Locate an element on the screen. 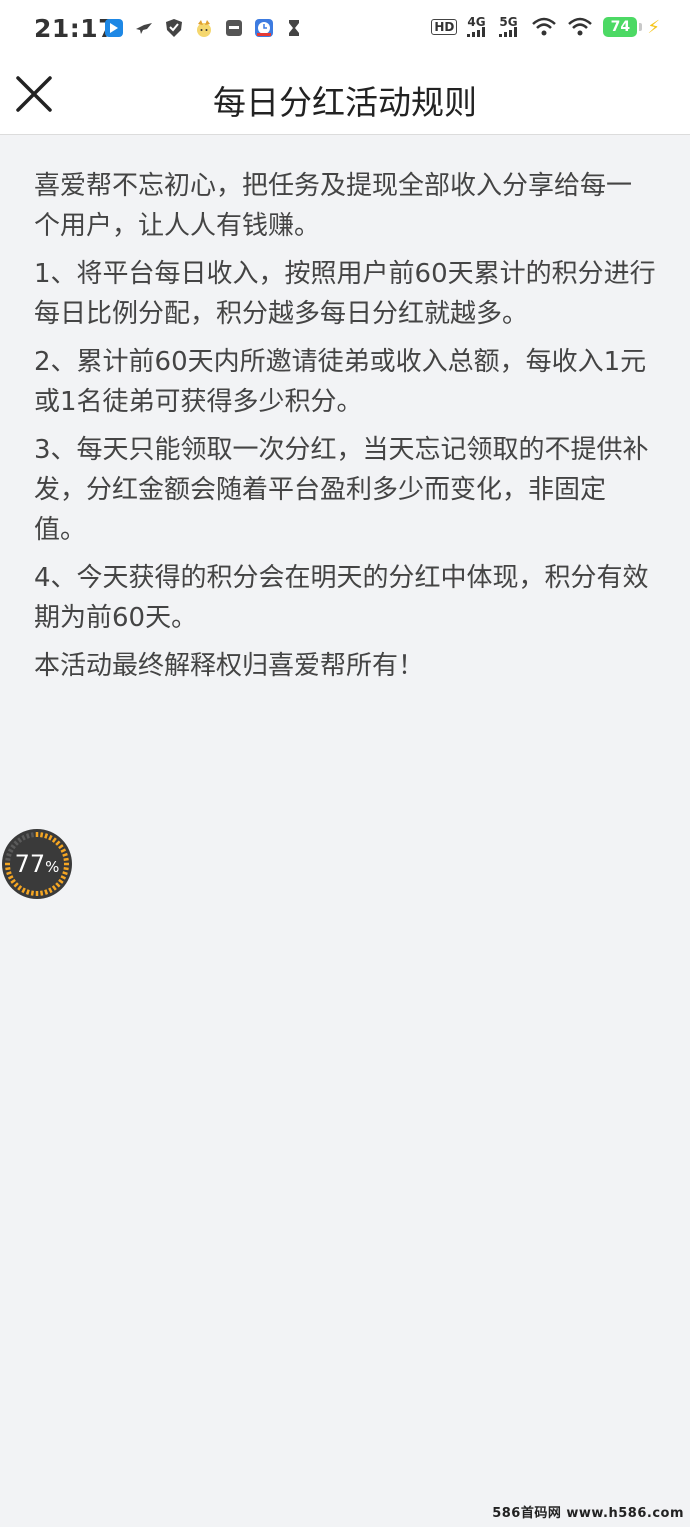 Image resolution: width=690 pixels, height=1527 pixels. floating-progress-widget: 77% is located at coordinates (37, 864).